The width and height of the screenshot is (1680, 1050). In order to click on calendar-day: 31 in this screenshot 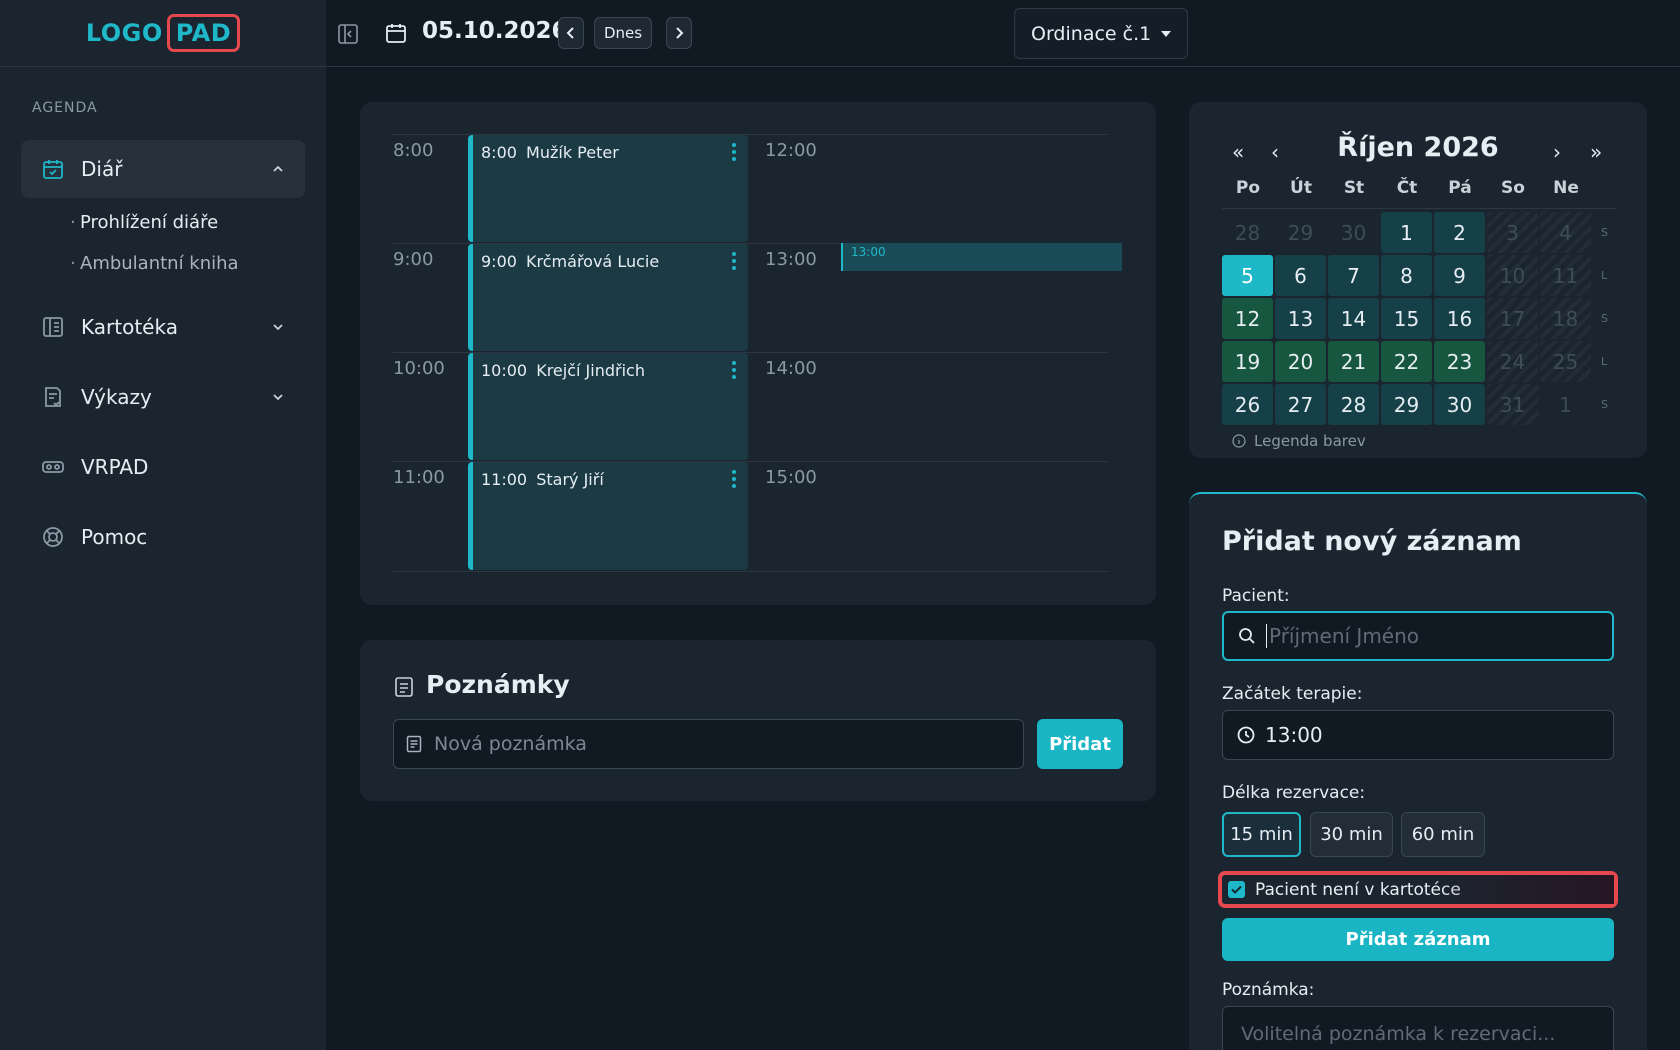, I will do `click(1512, 404)`.